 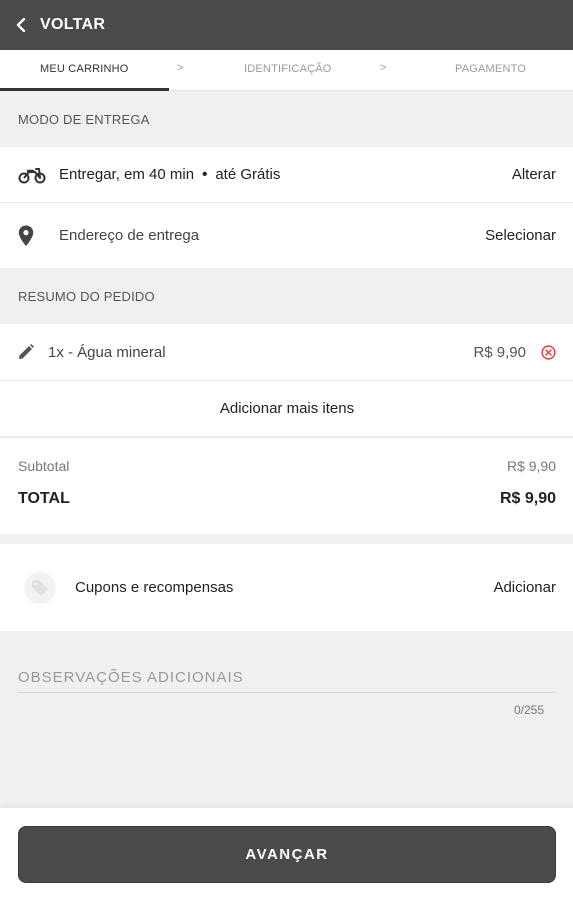 What do you see at coordinates (127, 174) in the screenshot?
I see `delivery-time: Entregar, em 40 min` at bounding box center [127, 174].